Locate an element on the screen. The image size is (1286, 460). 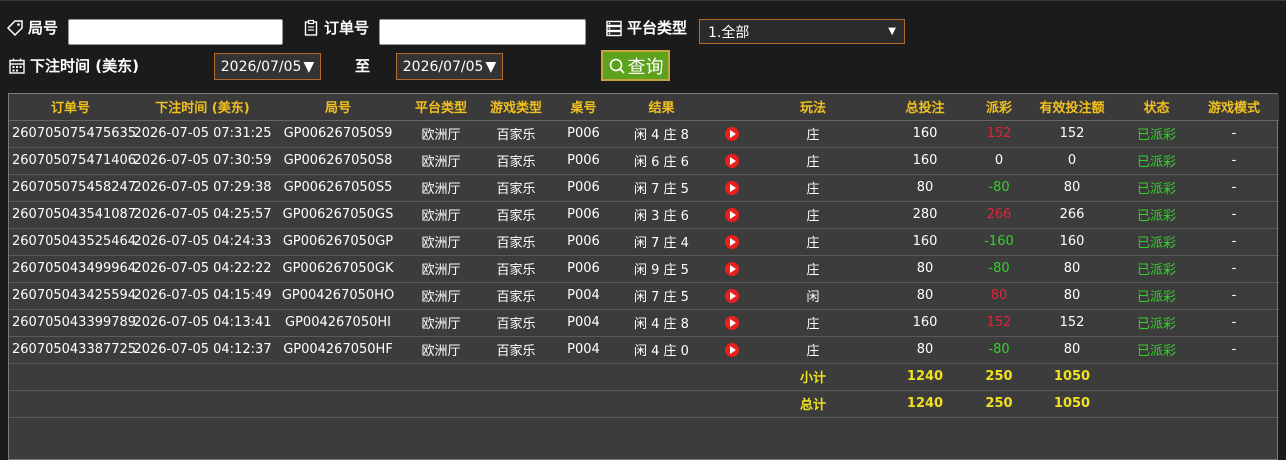
cell-valid-bet: 266 is located at coordinates (1072, 215).